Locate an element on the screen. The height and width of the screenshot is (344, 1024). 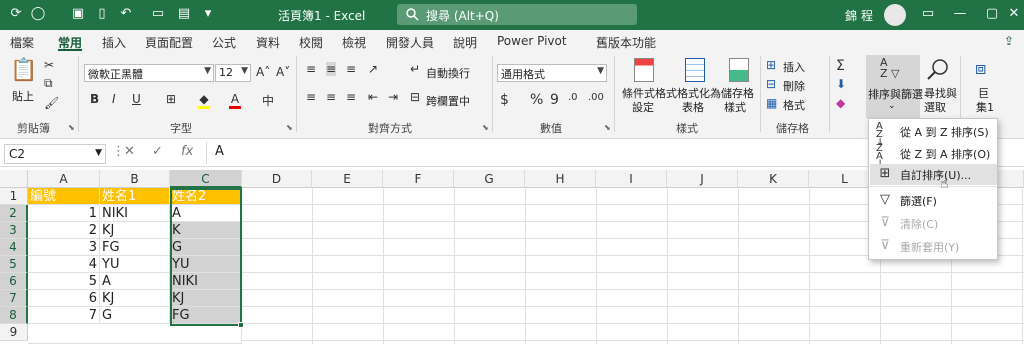
currency-button: $ is located at coordinates (504, 100).